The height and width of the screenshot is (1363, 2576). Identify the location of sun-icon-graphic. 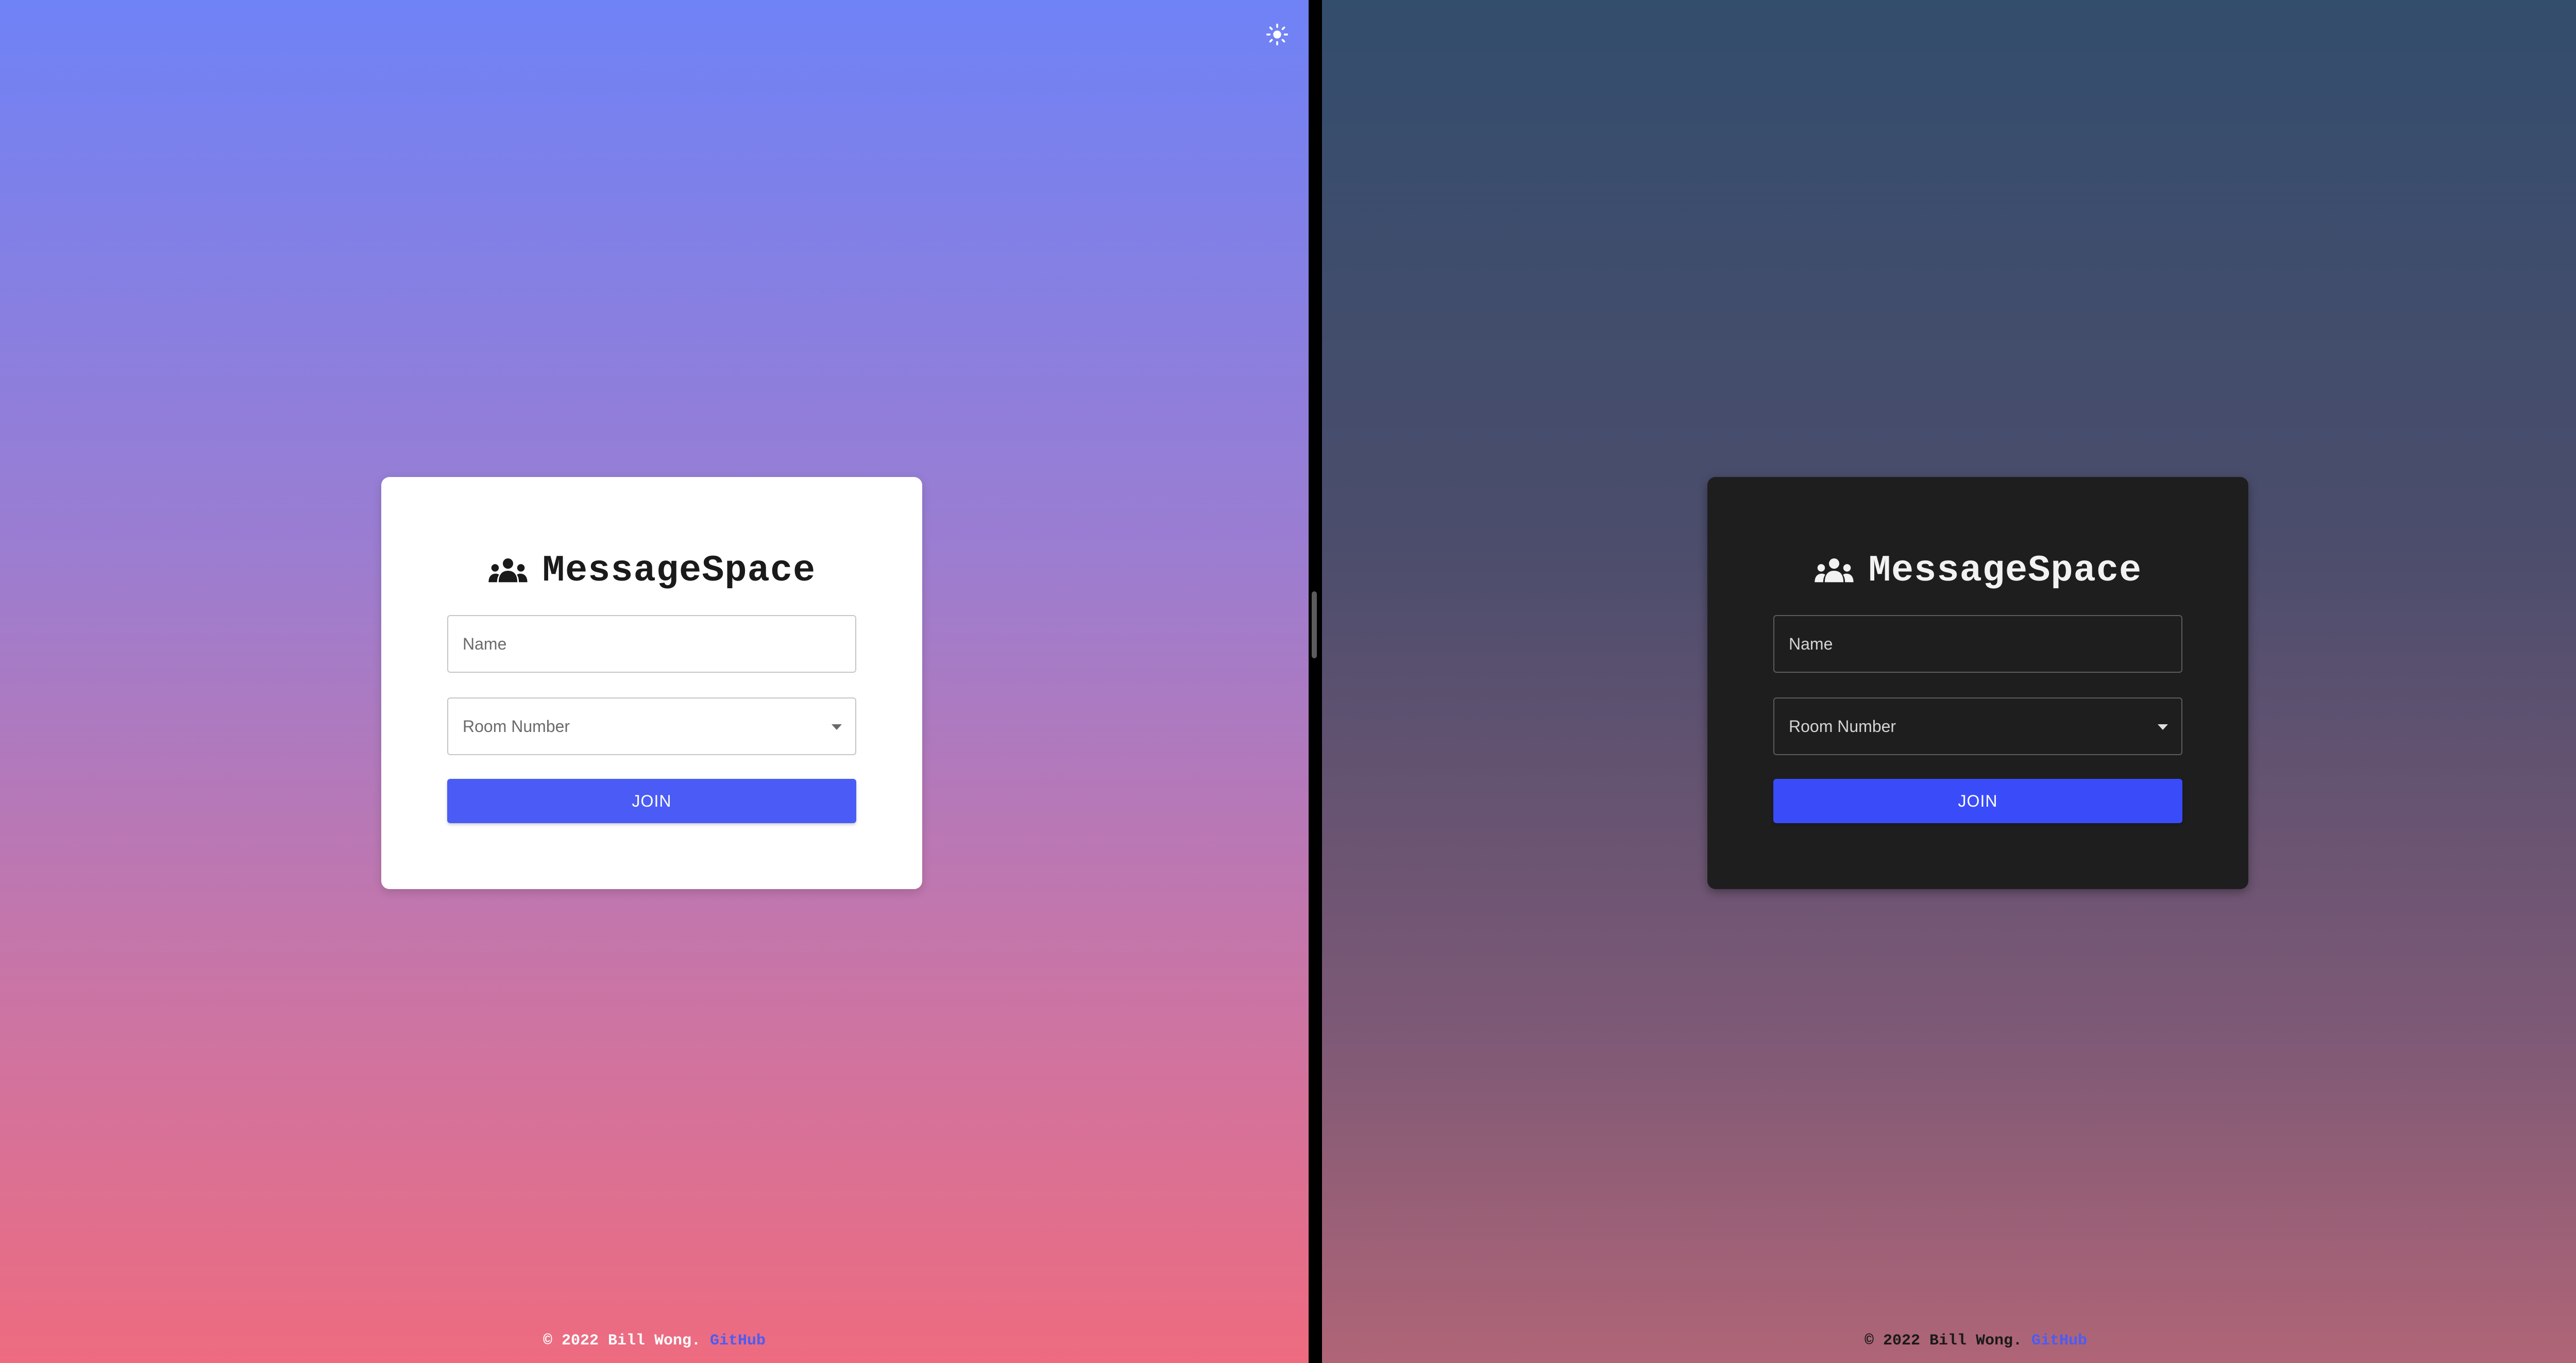
(1277, 34).